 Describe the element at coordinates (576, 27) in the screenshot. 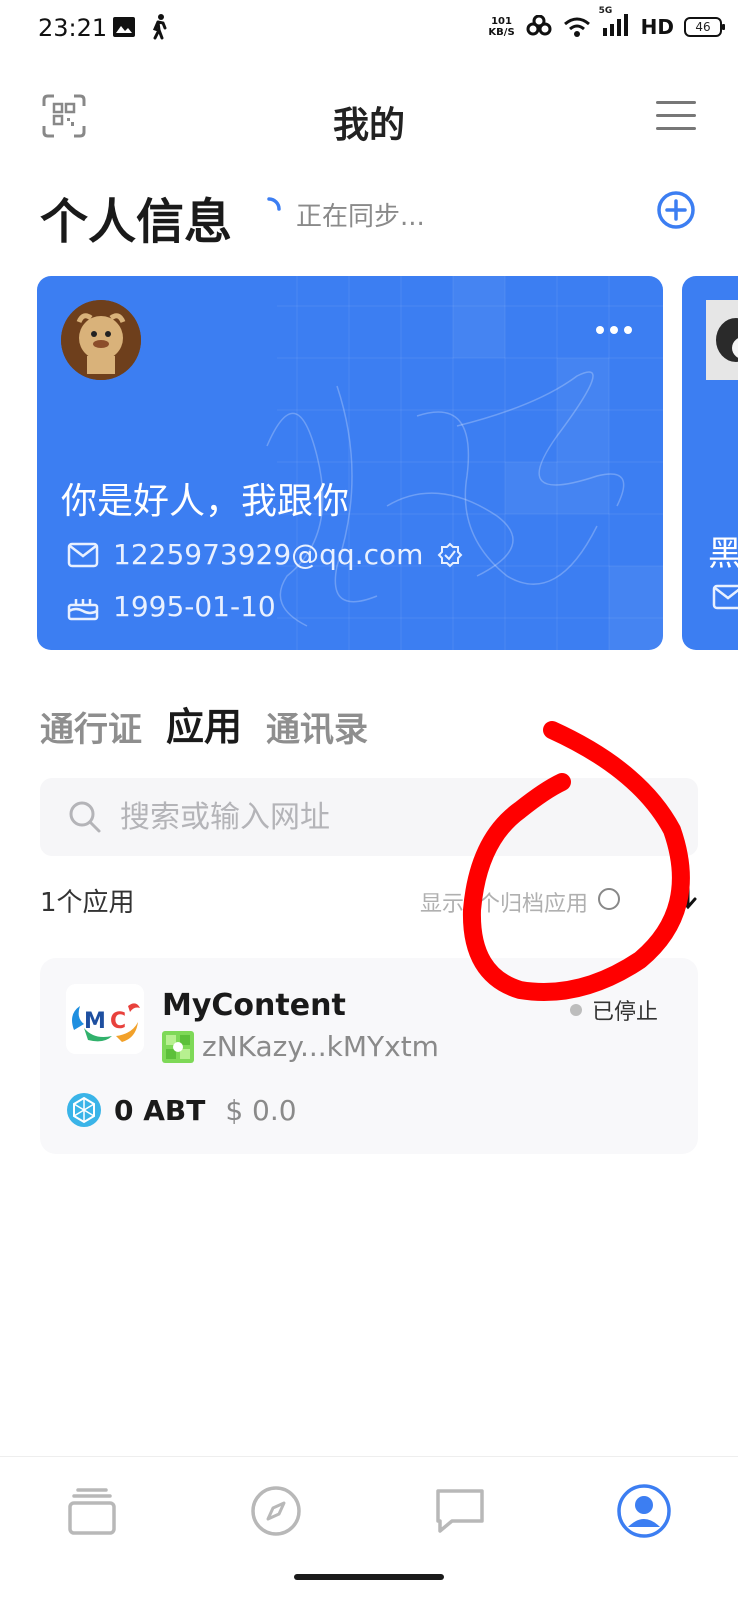

I see `wifi-icon` at that location.